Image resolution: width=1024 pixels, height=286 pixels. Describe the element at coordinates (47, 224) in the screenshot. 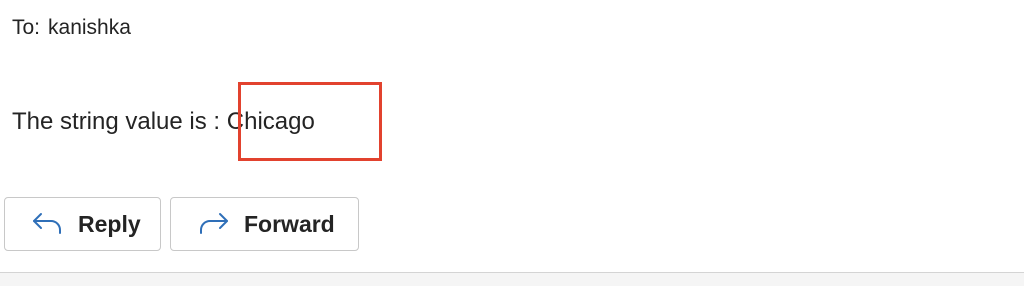

I see `reply-arrow-icon` at that location.